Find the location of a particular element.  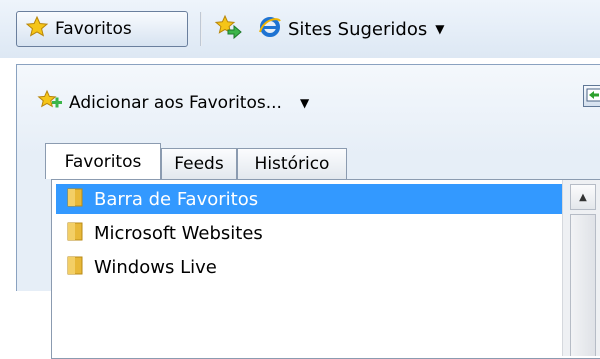

tab-label: Favoritos is located at coordinates (103, 161).